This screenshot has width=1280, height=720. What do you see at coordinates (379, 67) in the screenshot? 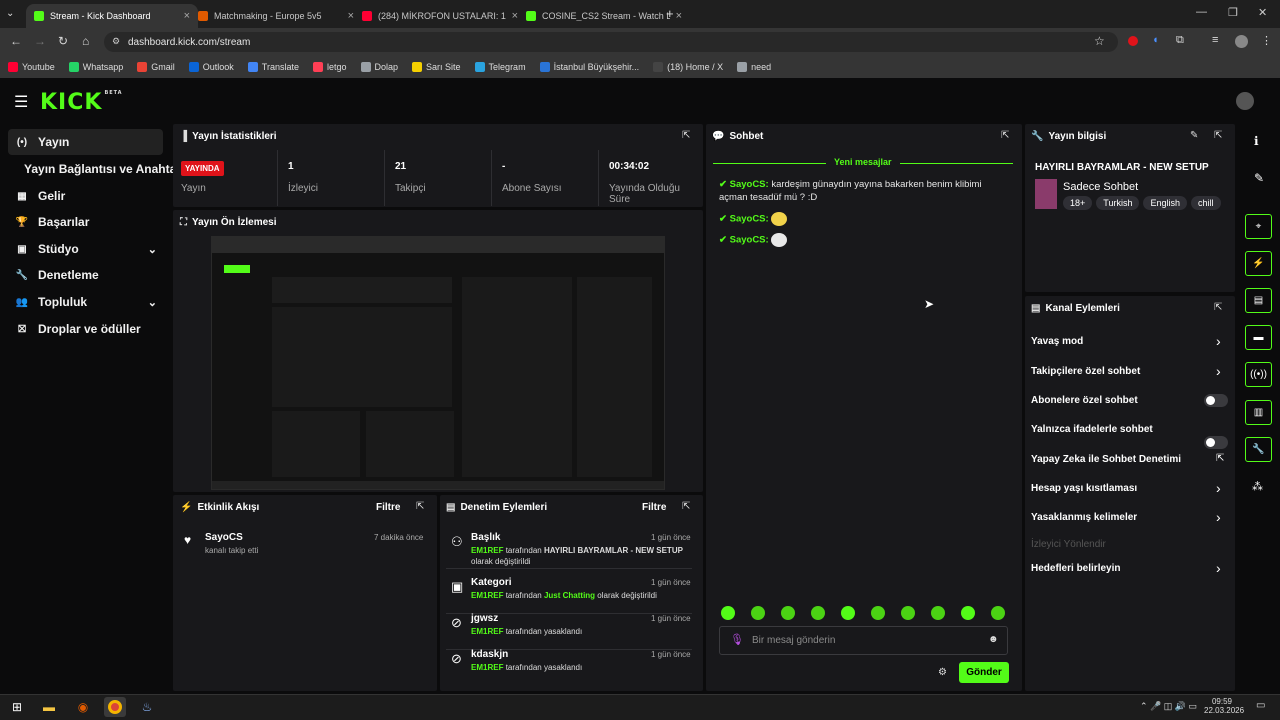
I see `bookmark-item: Dolap` at bounding box center [379, 67].